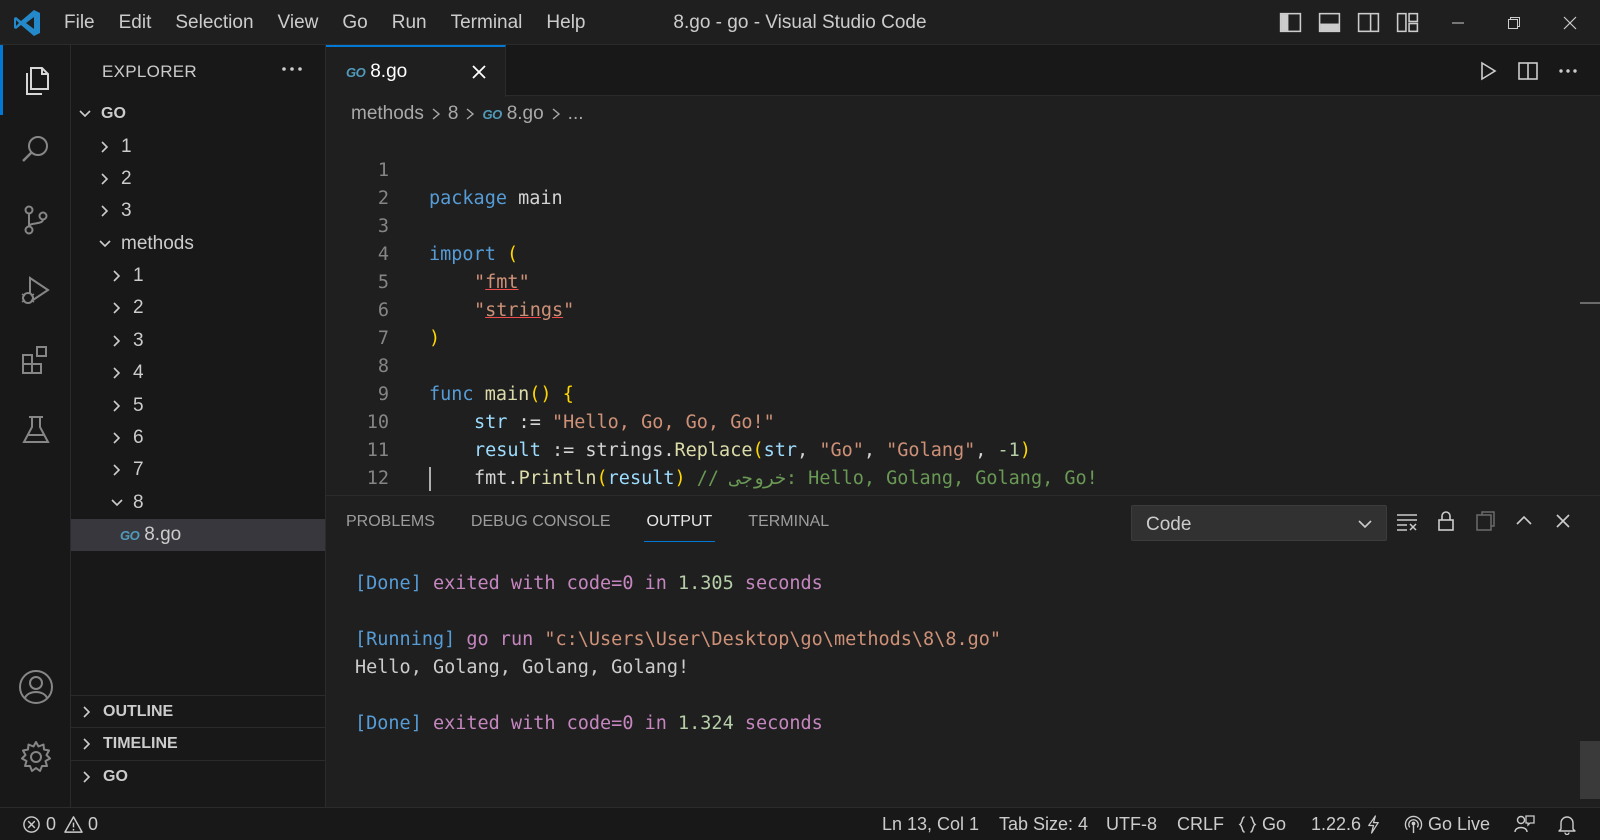 Image resolution: width=1600 pixels, height=840 pixels. What do you see at coordinates (1290, 22) in the screenshot?
I see `toggle-primary-sidebar-icon` at bounding box center [1290, 22].